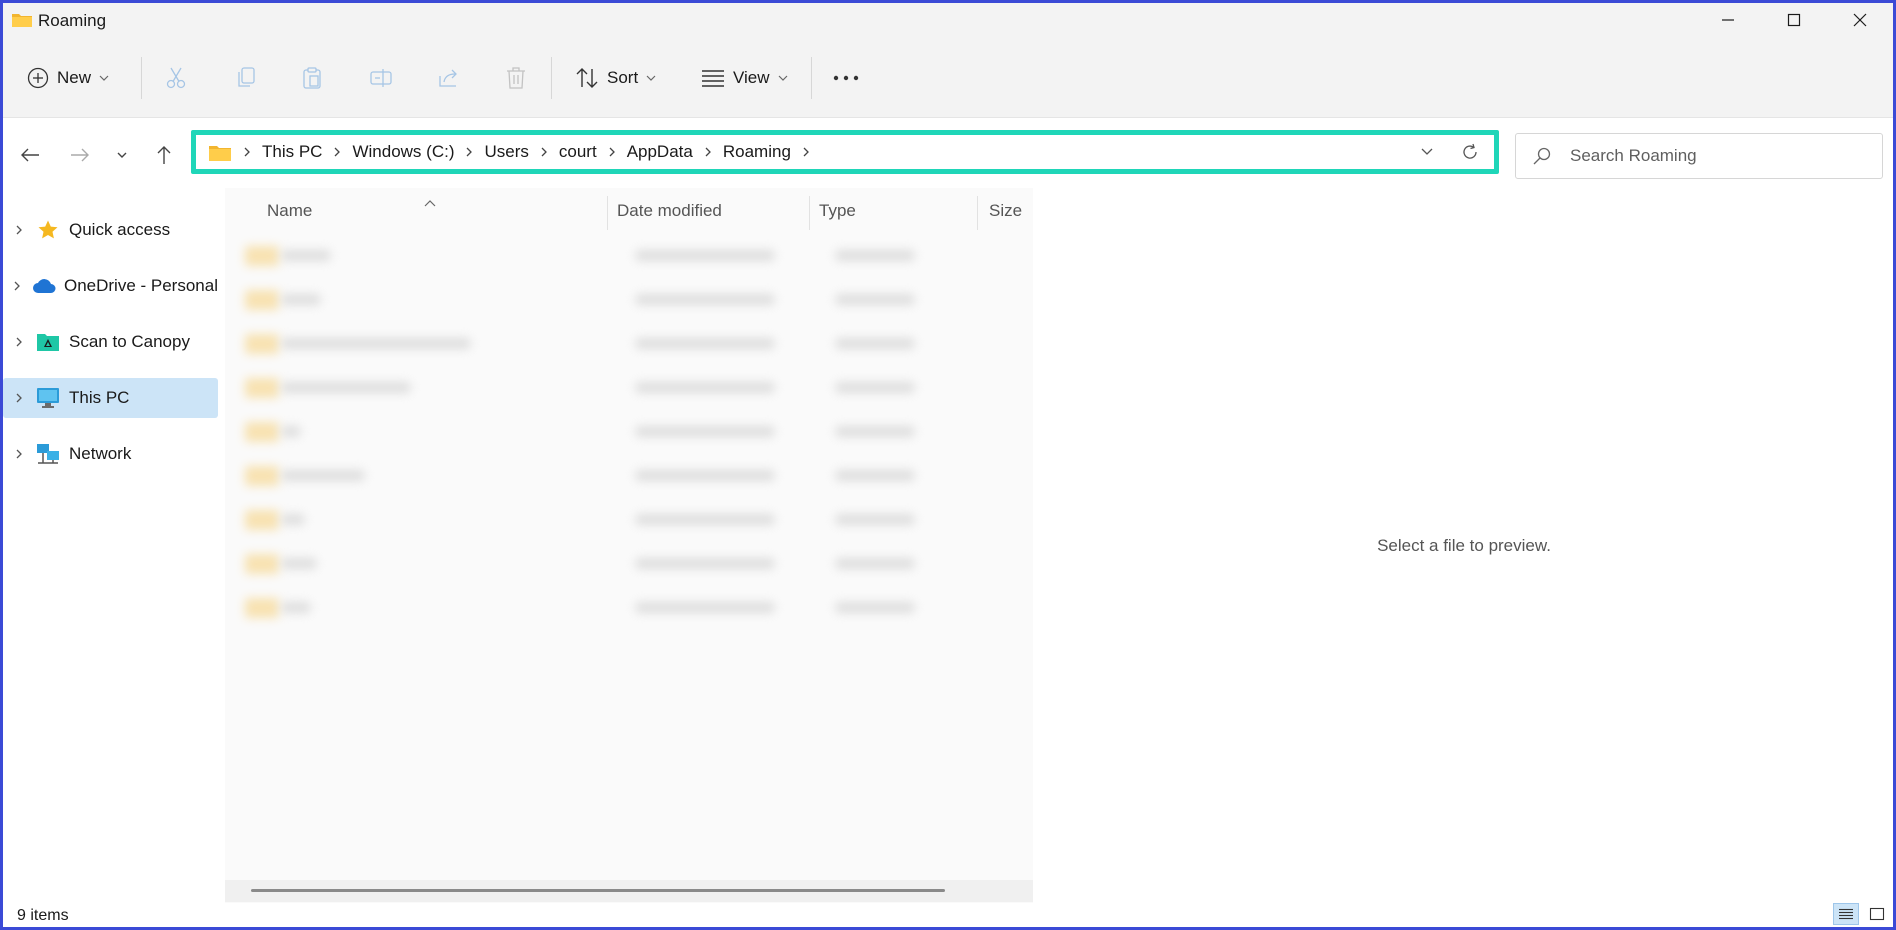 Image resolution: width=1896 pixels, height=930 pixels. Describe the element at coordinates (48, 342) in the screenshot. I see `canopy-folder-icon` at that location.